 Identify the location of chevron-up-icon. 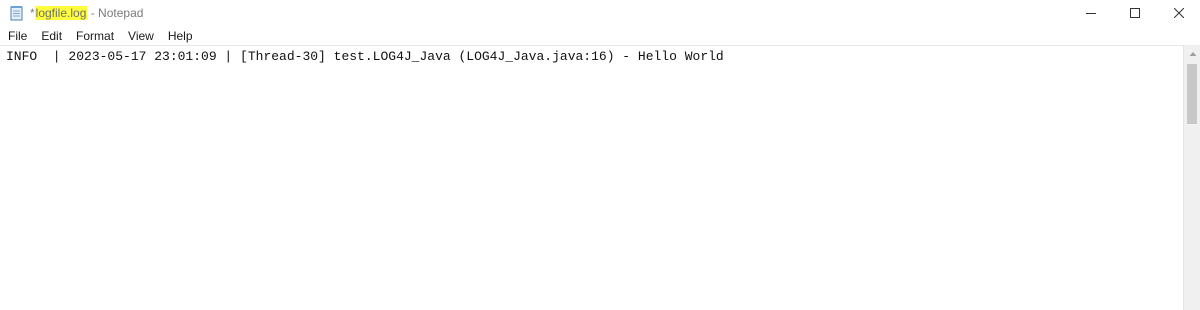
(1192, 53).